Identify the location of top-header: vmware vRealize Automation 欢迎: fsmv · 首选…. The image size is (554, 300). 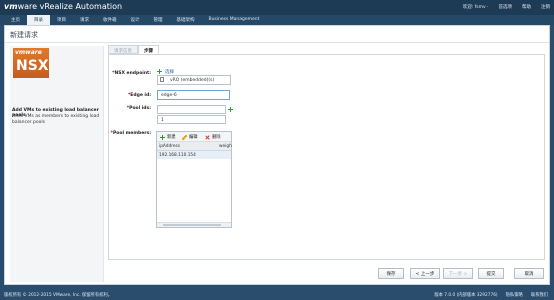
(277, 7).